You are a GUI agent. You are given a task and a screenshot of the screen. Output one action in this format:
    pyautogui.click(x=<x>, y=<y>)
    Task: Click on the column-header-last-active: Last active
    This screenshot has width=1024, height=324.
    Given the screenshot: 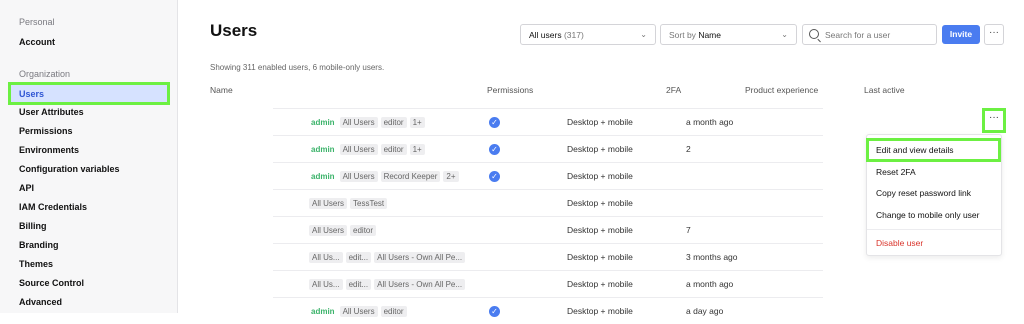 What is the action you would take?
    pyautogui.click(x=884, y=90)
    